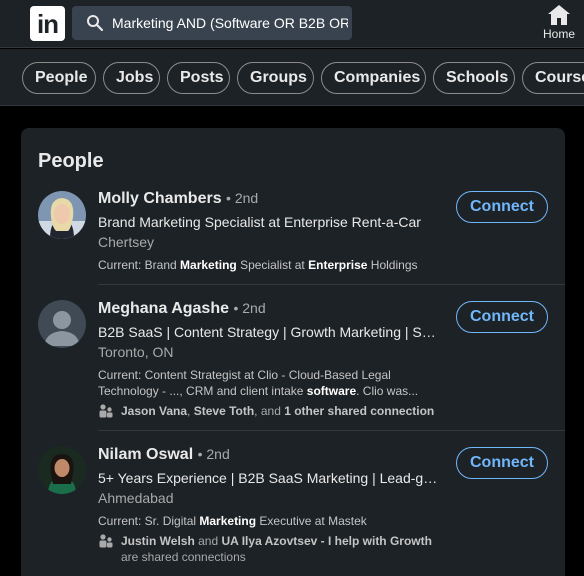  I want to click on top-nav: in Home, so click(292, 24).